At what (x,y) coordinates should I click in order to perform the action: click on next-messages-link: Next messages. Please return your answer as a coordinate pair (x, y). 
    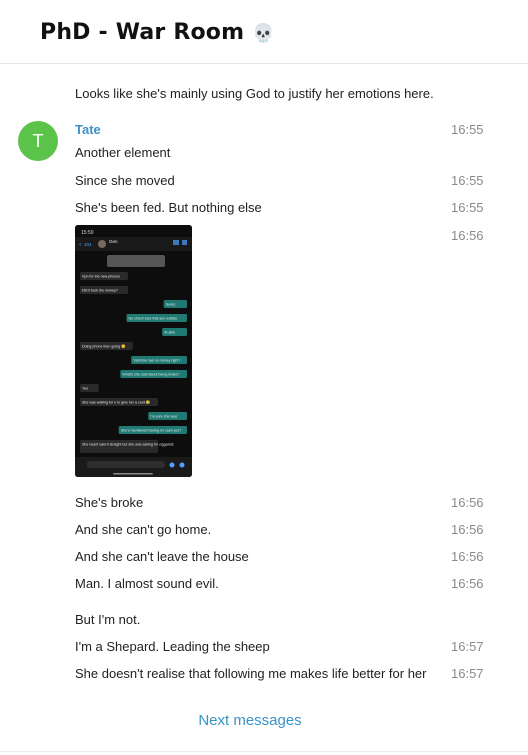
    Looking at the image, I should click on (250, 720).